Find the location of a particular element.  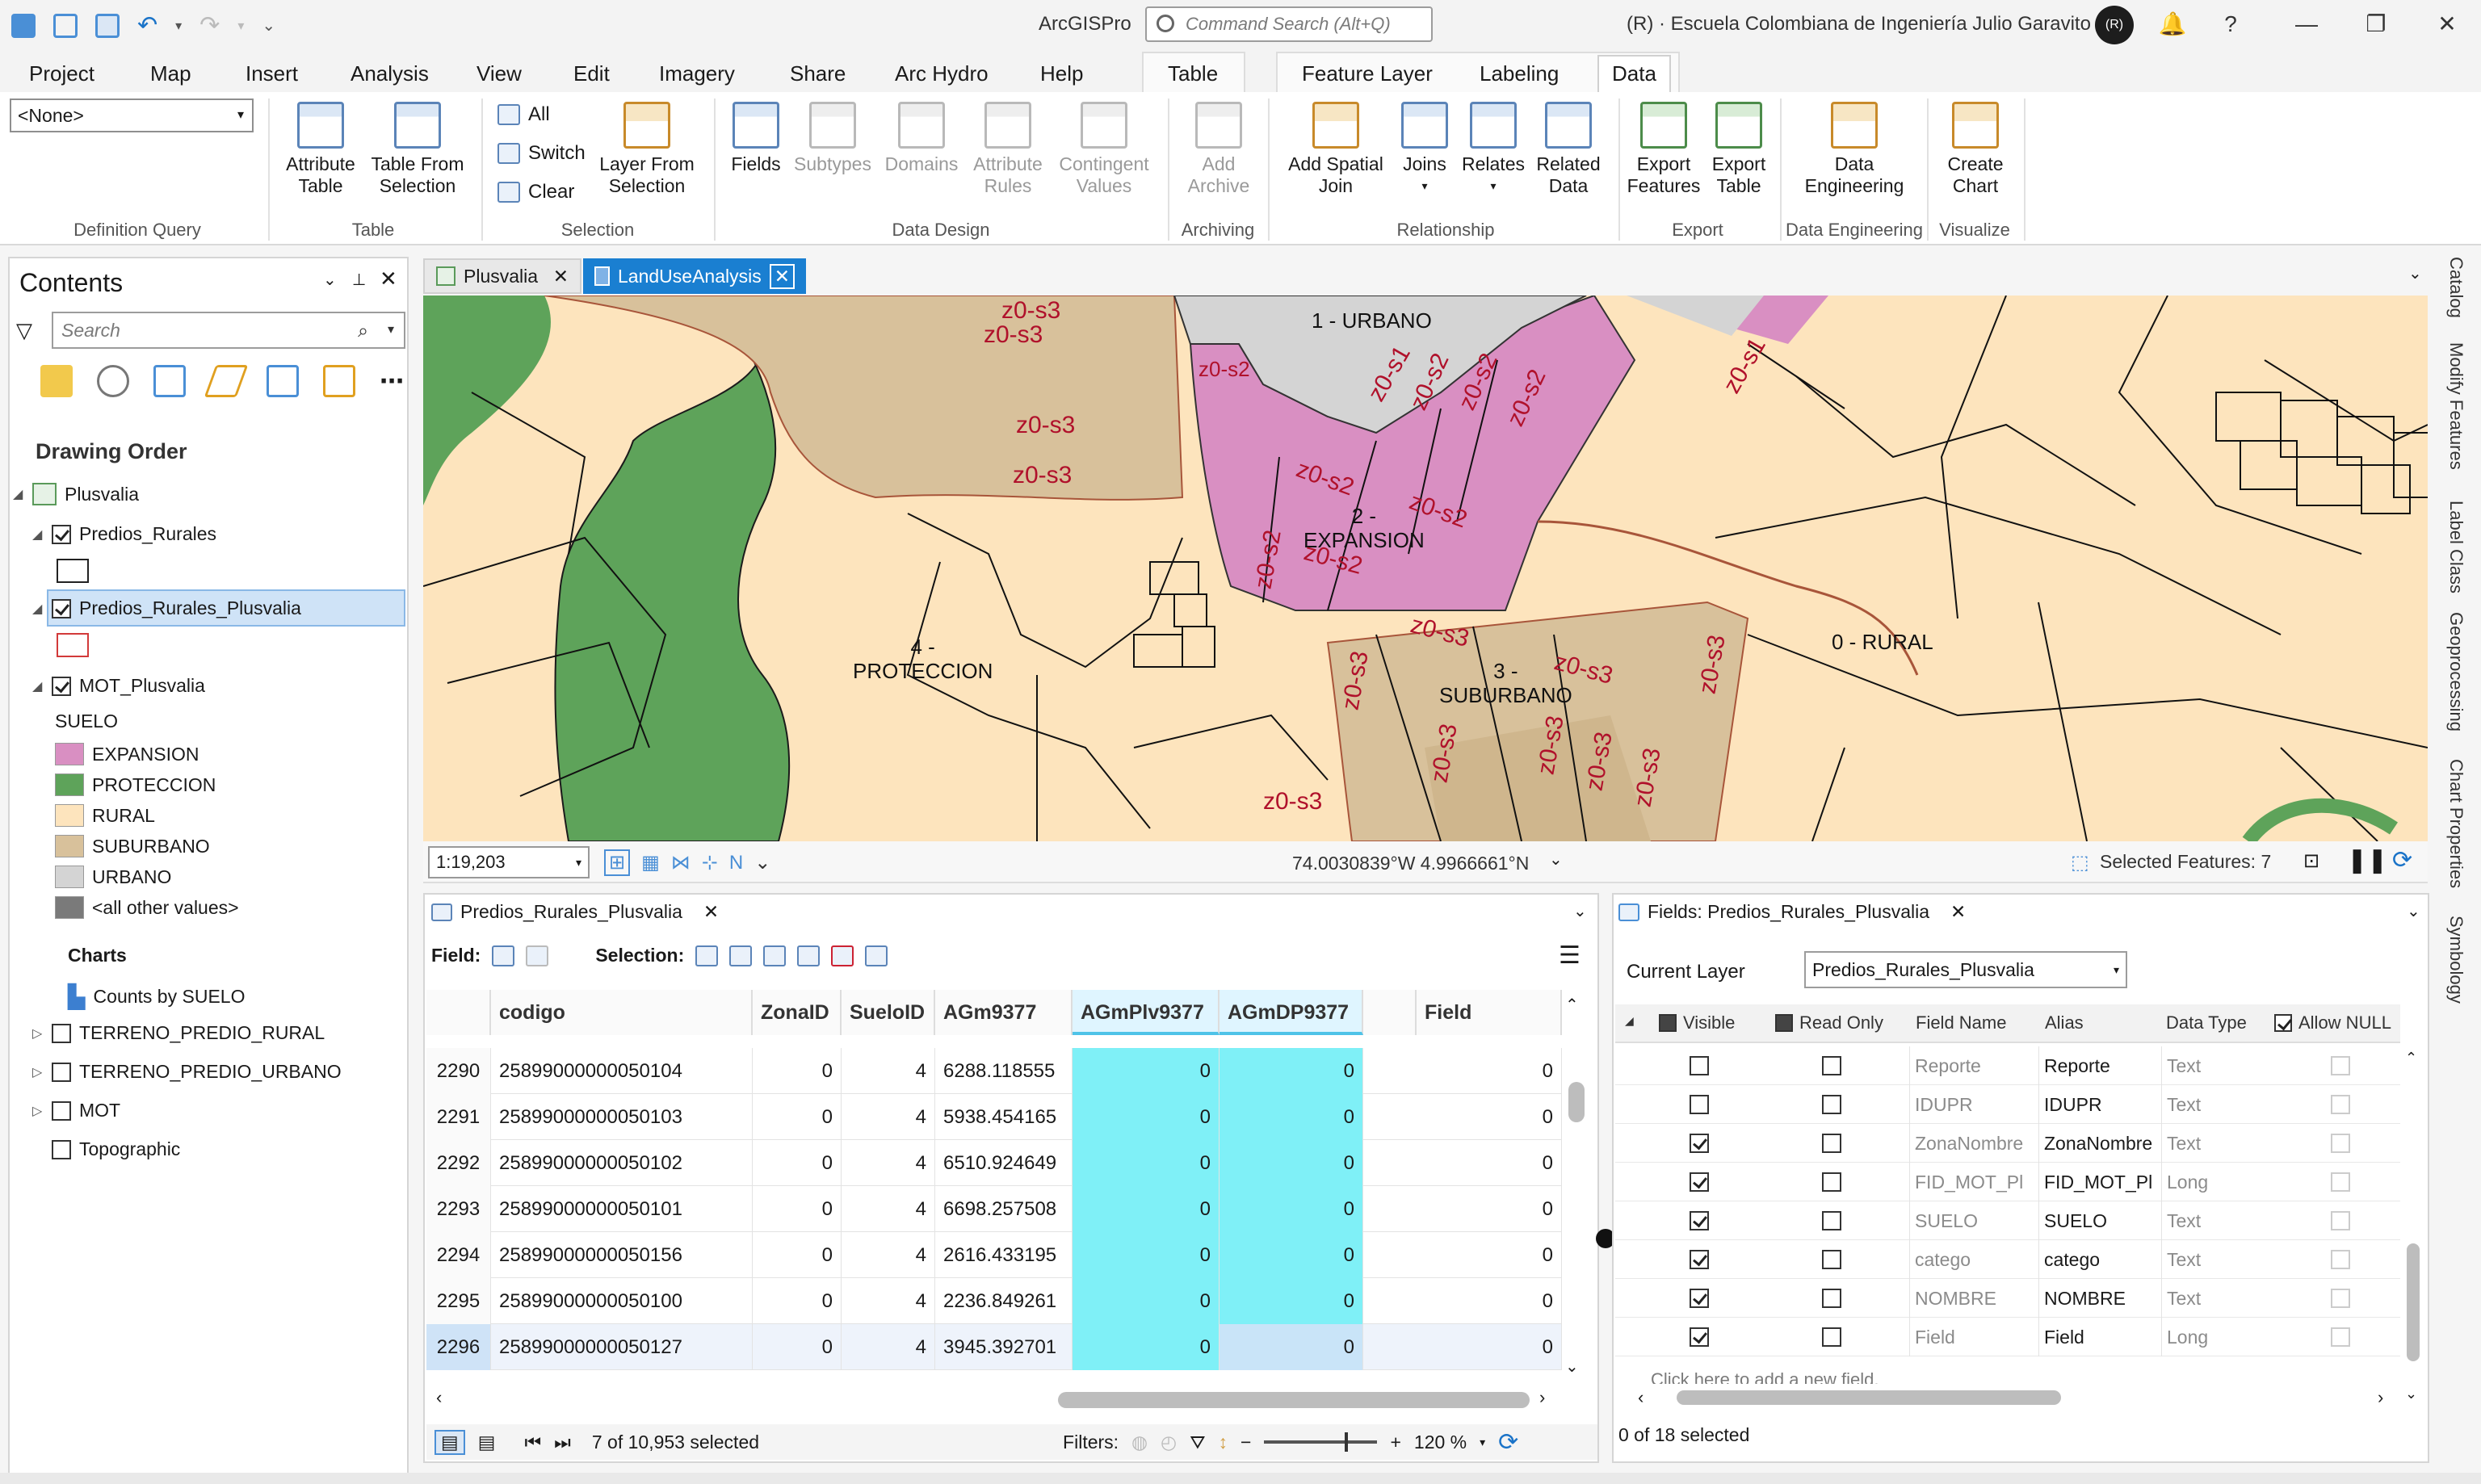

table-cell-codigo: 25899000000050101 is located at coordinates (622, 1209).